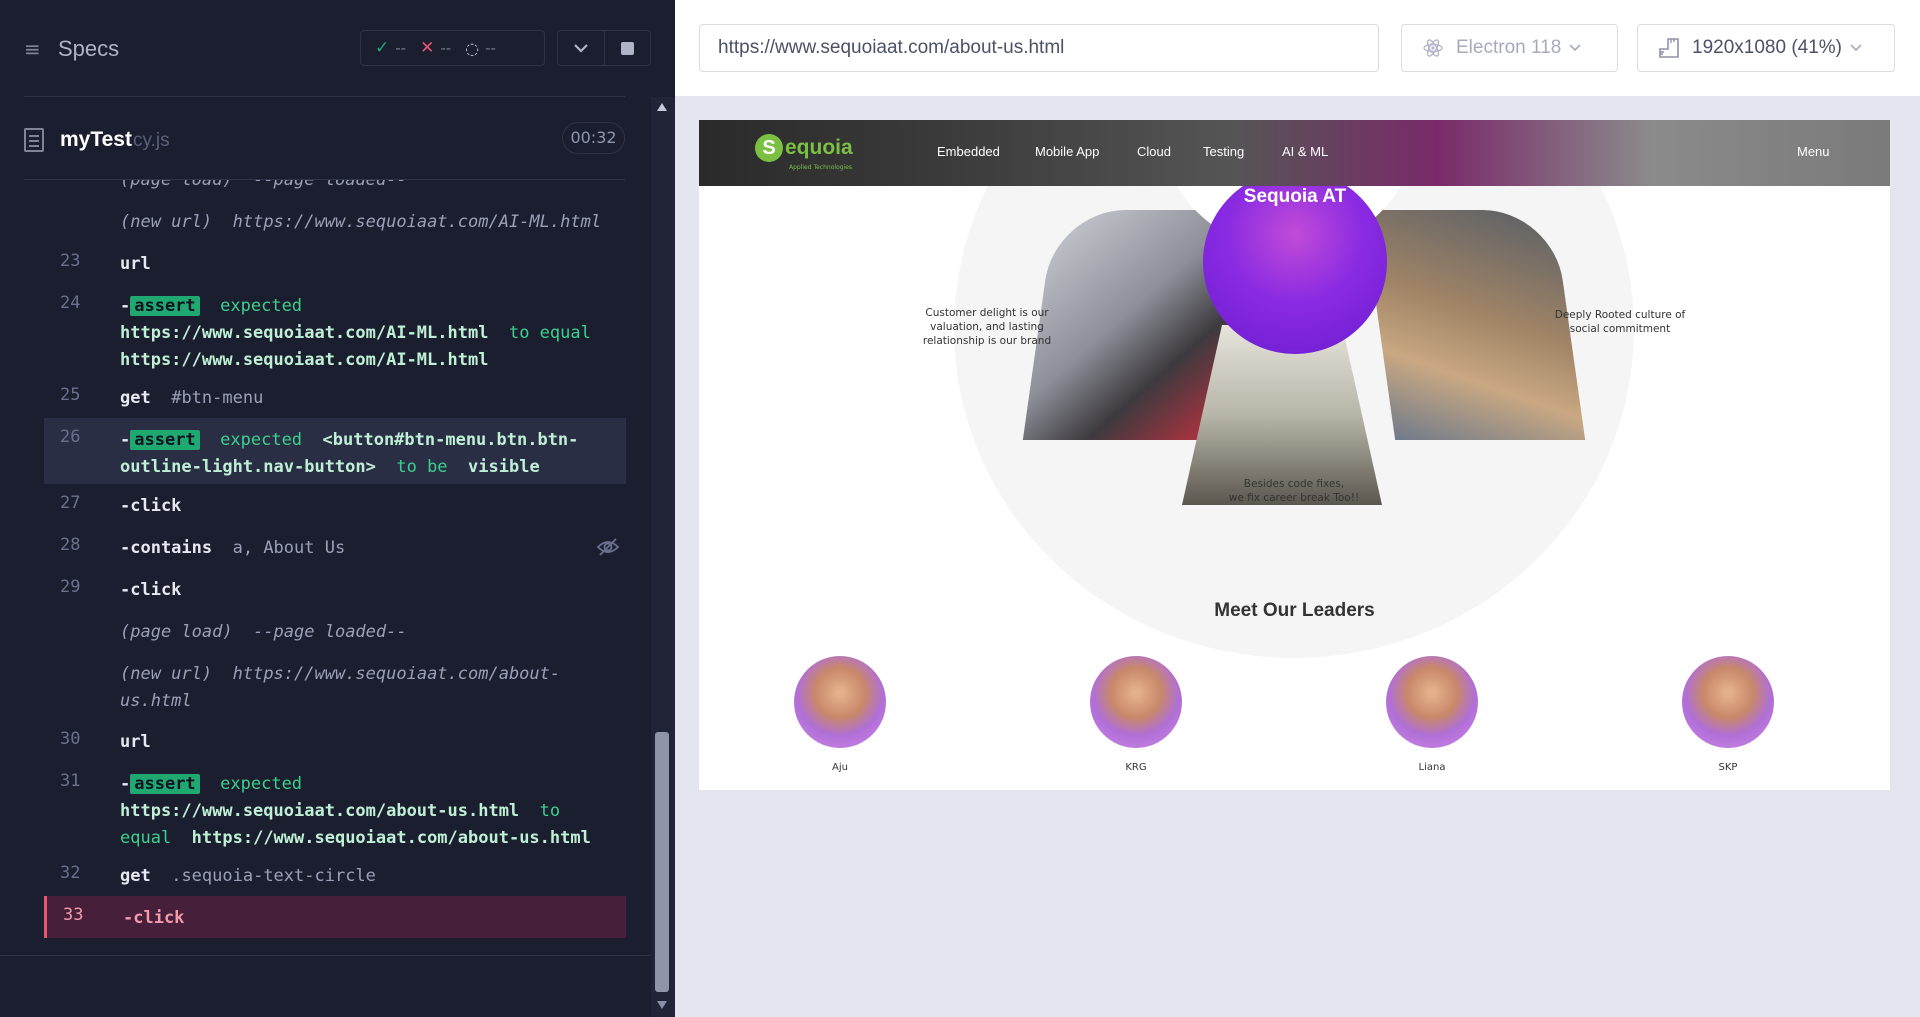  What do you see at coordinates (88, 49) in the screenshot?
I see `specs-title: Specs` at bounding box center [88, 49].